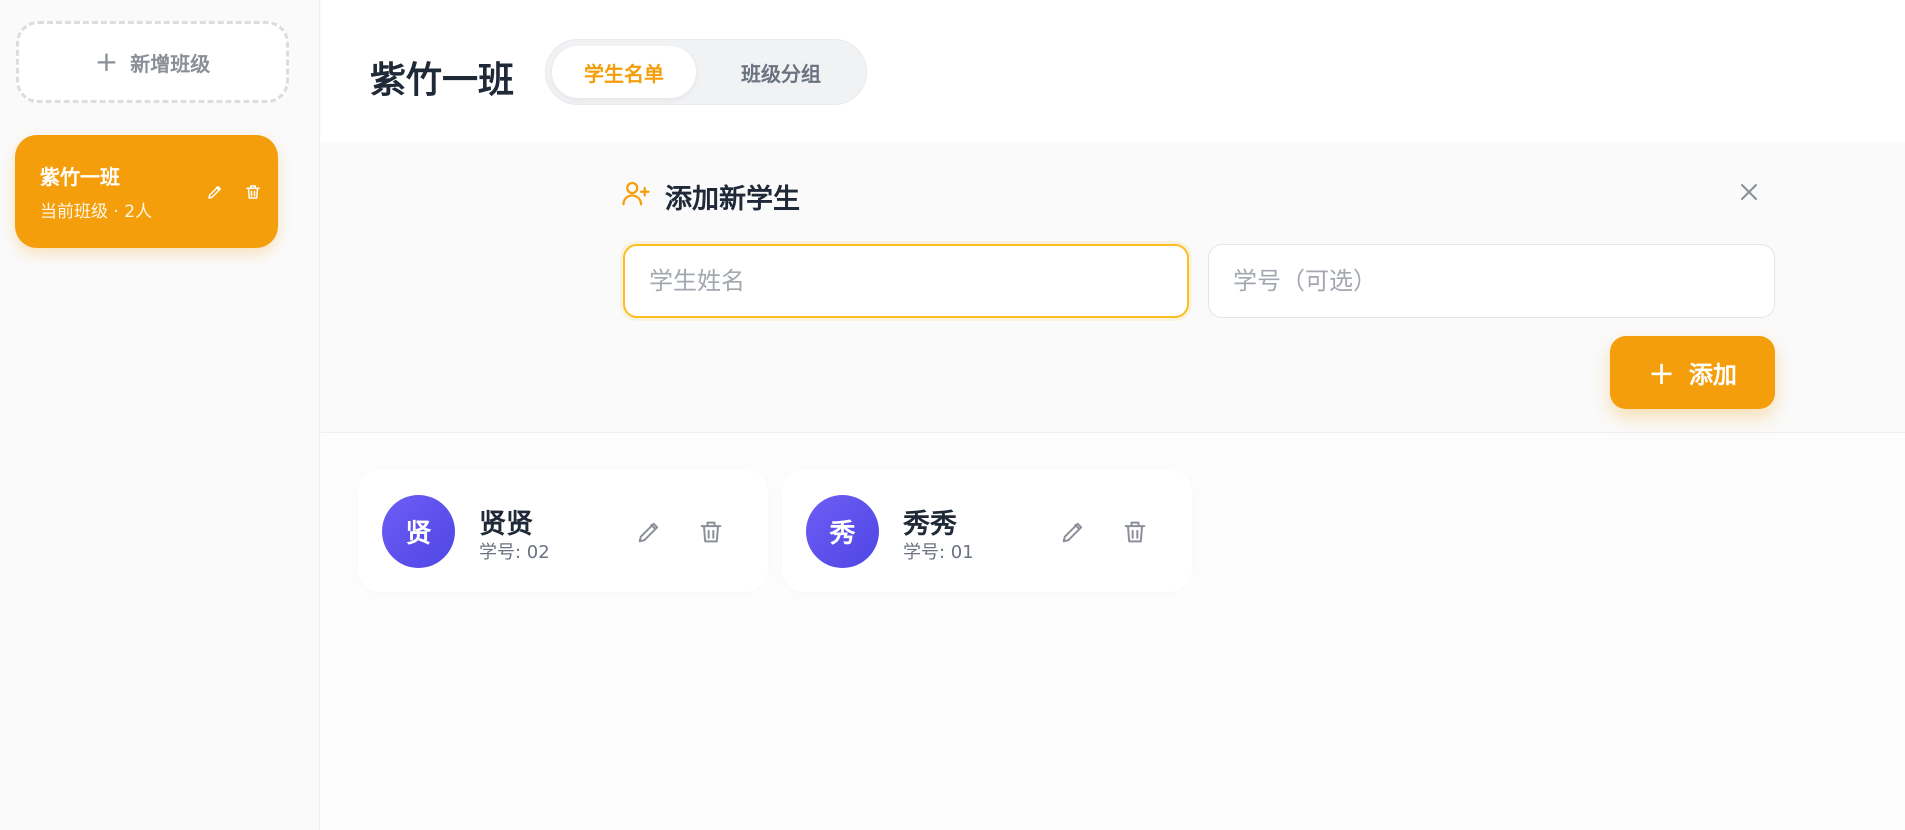  Describe the element at coordinates (781, 72) in the screenshot. I see `tab-class-groups: 班级分组` at that location.